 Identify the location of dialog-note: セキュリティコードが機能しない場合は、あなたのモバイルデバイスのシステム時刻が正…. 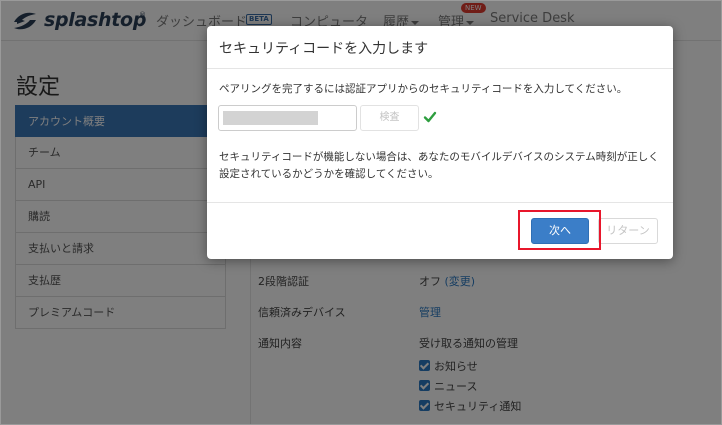
(439, 165).